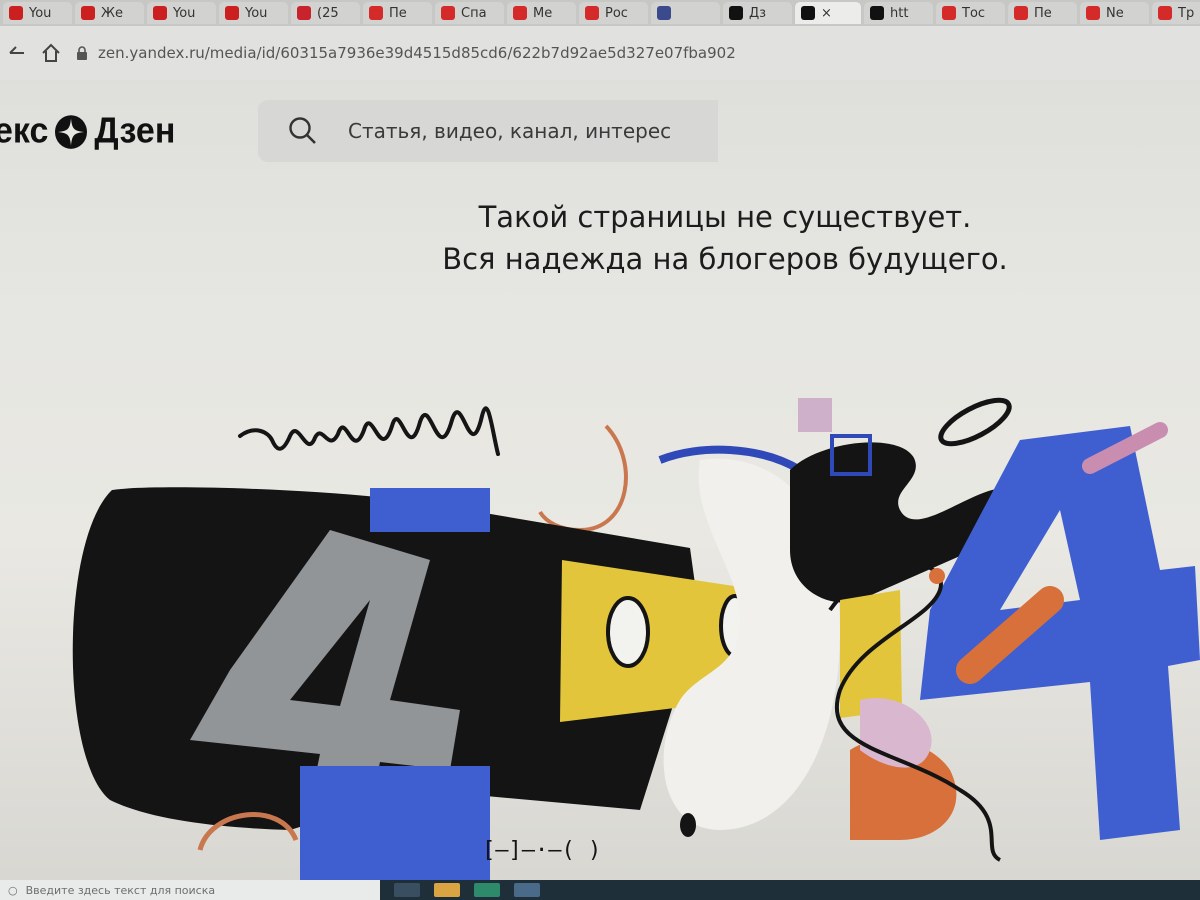 This screenshot has width=1200, height=900. Describe the element at coordinates (685, 13) in the screenshot. I see `browser-tab` at that location.